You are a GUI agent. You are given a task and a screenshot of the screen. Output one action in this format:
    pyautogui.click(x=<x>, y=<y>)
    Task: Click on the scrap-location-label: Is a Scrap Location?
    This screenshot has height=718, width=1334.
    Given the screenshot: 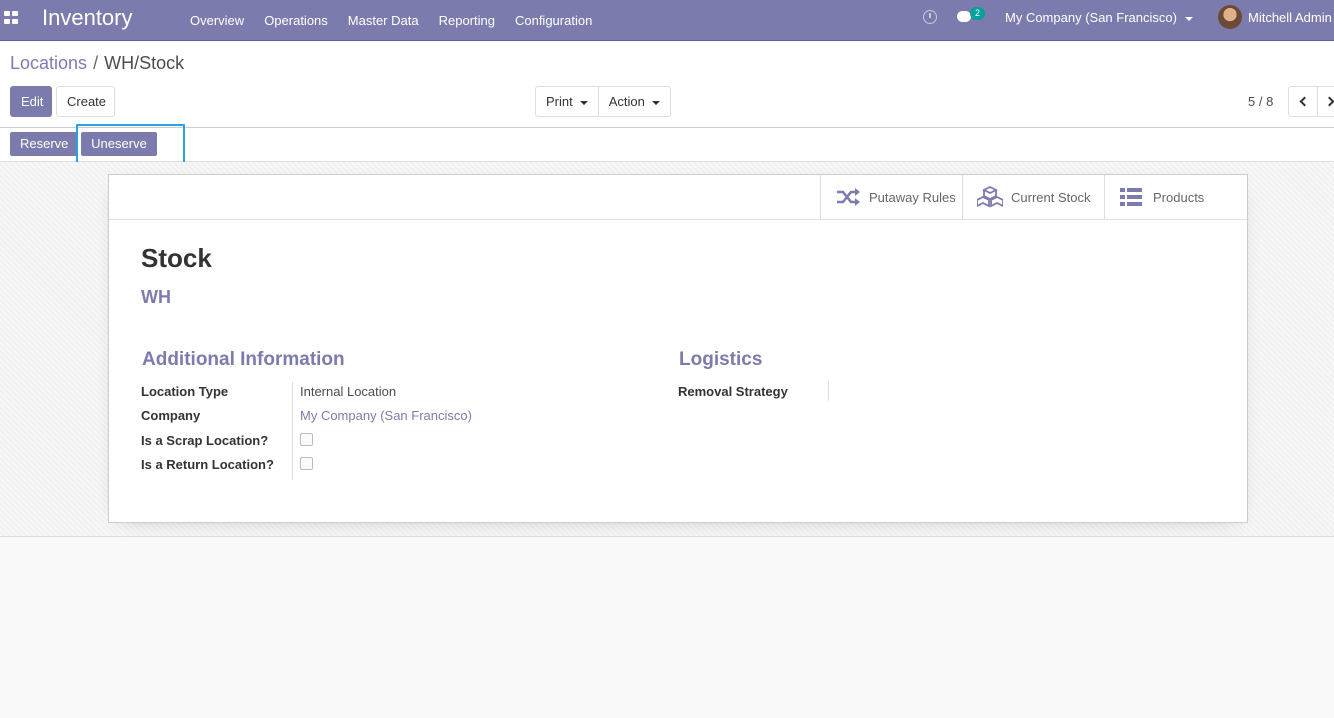 What is the action you would take?
    pyautogui.click(x=205, y=440)
    